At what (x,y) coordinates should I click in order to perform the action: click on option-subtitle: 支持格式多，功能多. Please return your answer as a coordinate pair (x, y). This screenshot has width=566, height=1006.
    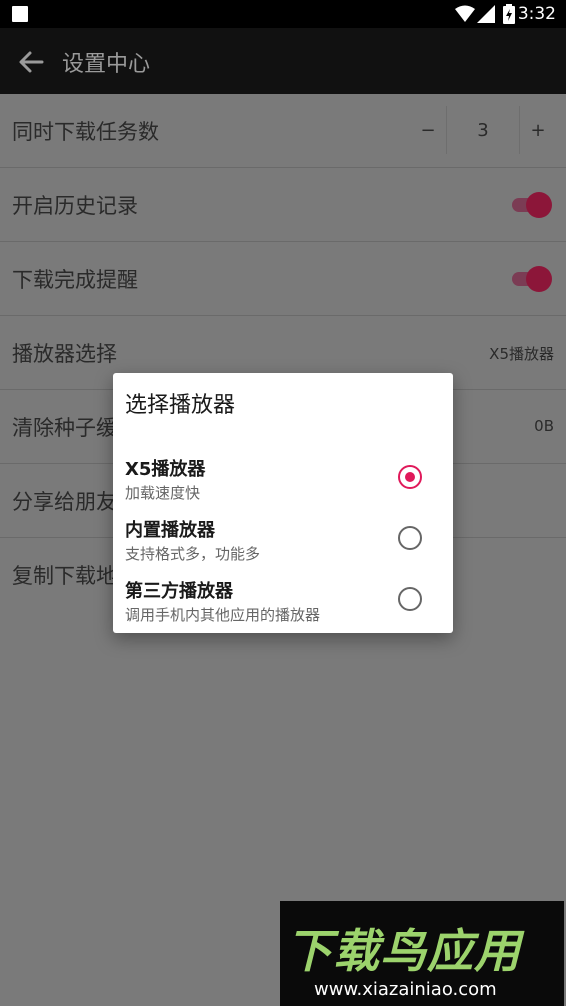
    Looking at the image, I should click on (193, 554).